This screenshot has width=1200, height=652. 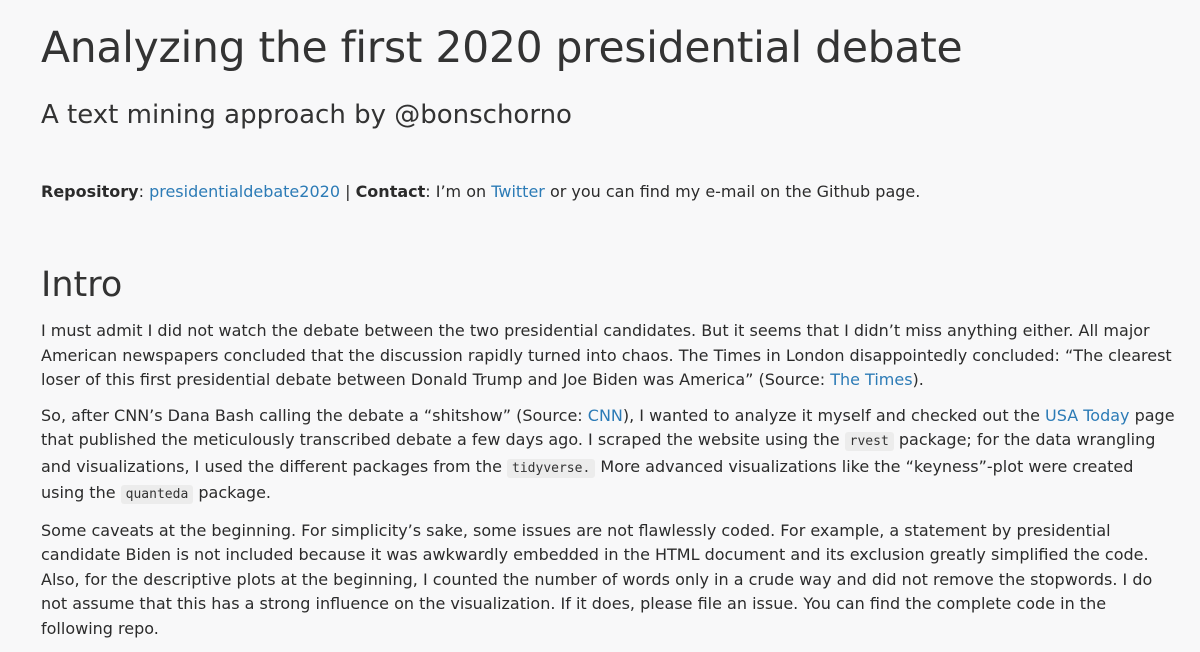 What do you see at coordinates (144, 191) in the screenshot?
I see `repository-sep: :` at bounding box center [144, 191].